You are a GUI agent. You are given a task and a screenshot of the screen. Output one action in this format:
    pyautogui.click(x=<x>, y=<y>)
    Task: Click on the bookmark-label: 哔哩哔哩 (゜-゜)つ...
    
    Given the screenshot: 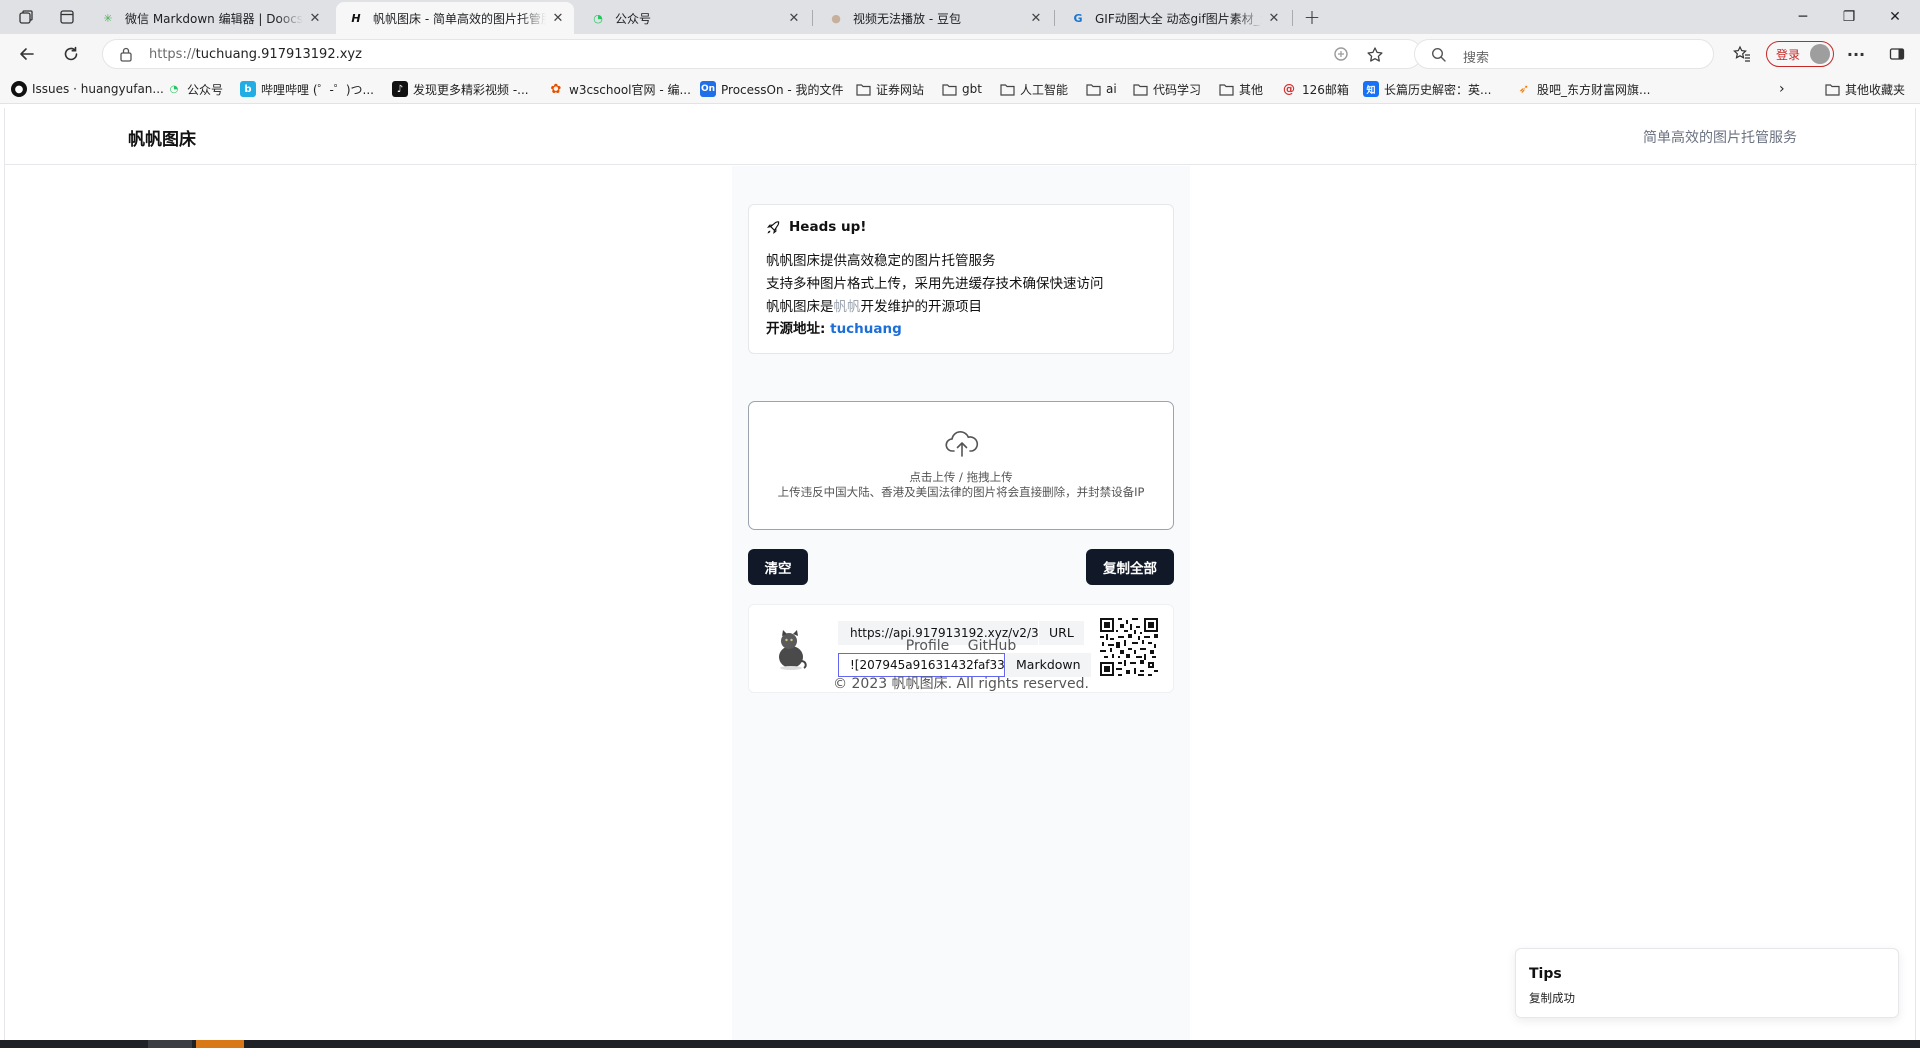 What is the action you would take?
    pyautogui.click(x=317, y=89)
    